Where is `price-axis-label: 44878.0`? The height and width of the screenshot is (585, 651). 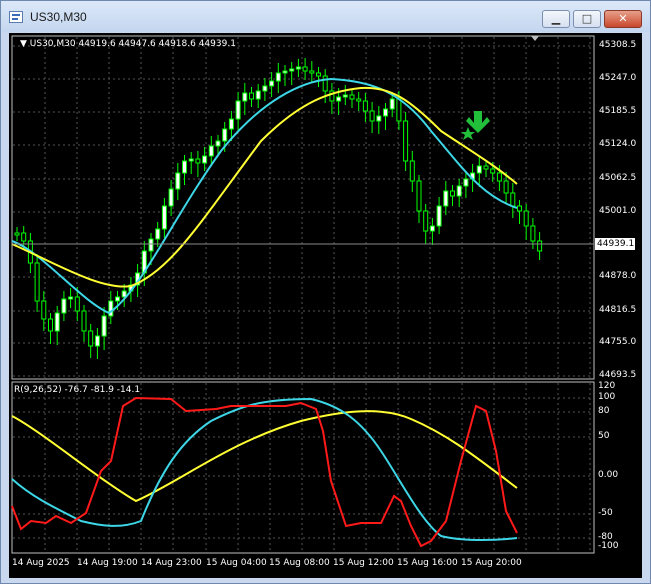
price-axis-label: 44878.0 is located at coordinates (618, 276).